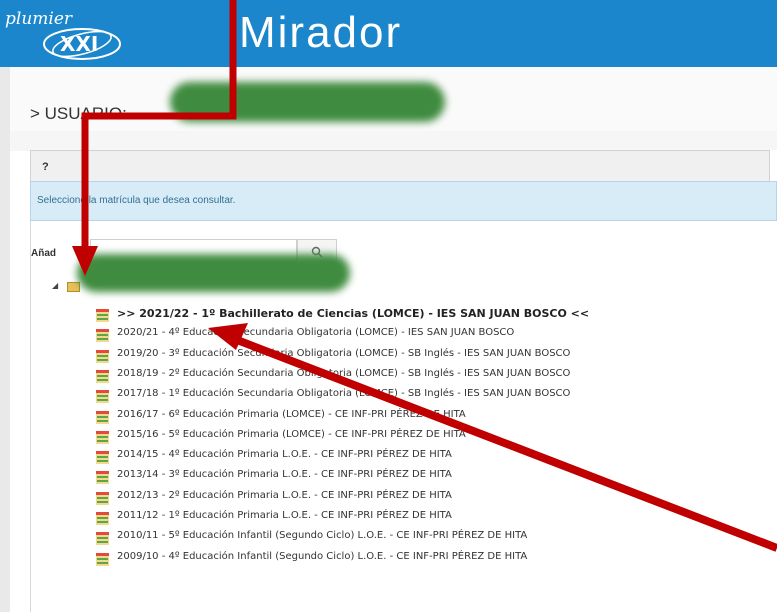 This screenshot has height=612, width=777. I want to click on arrow-head-top, so click(85, 261).